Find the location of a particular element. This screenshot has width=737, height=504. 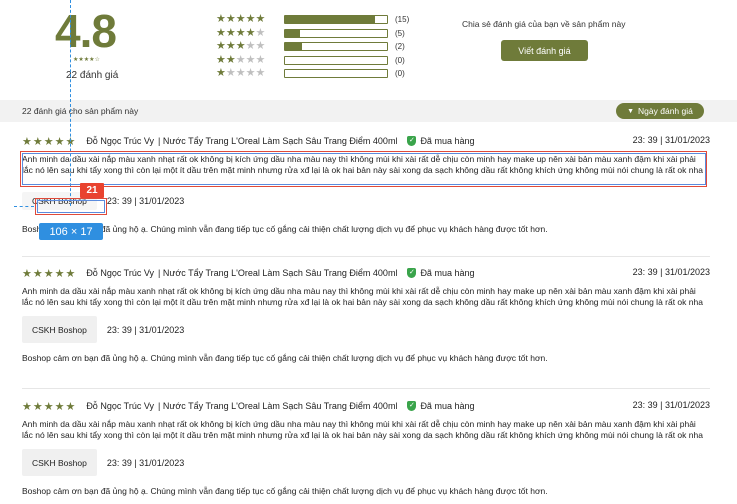

dist-row-1: ★★★★★ (0) is located at coordinates (316, 74).